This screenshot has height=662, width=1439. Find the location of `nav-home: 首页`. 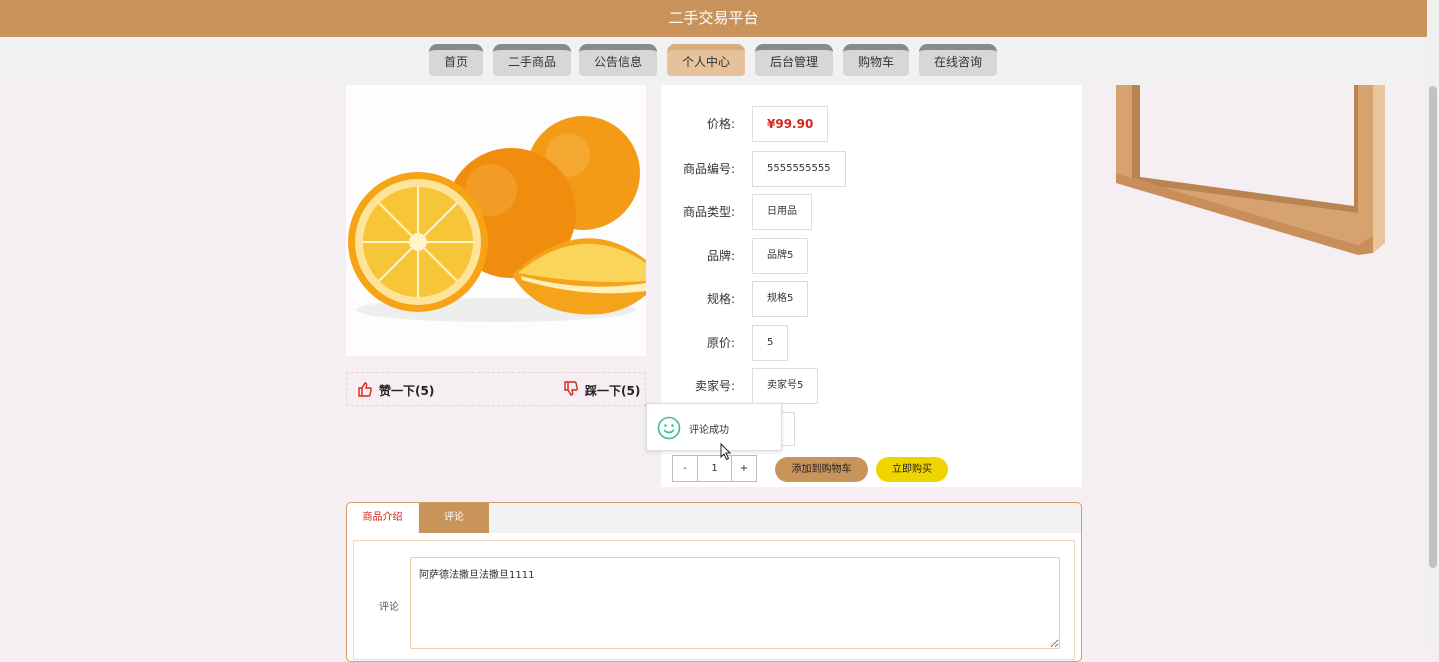

nav-home: 首页 is located at coordinates (456, 60).